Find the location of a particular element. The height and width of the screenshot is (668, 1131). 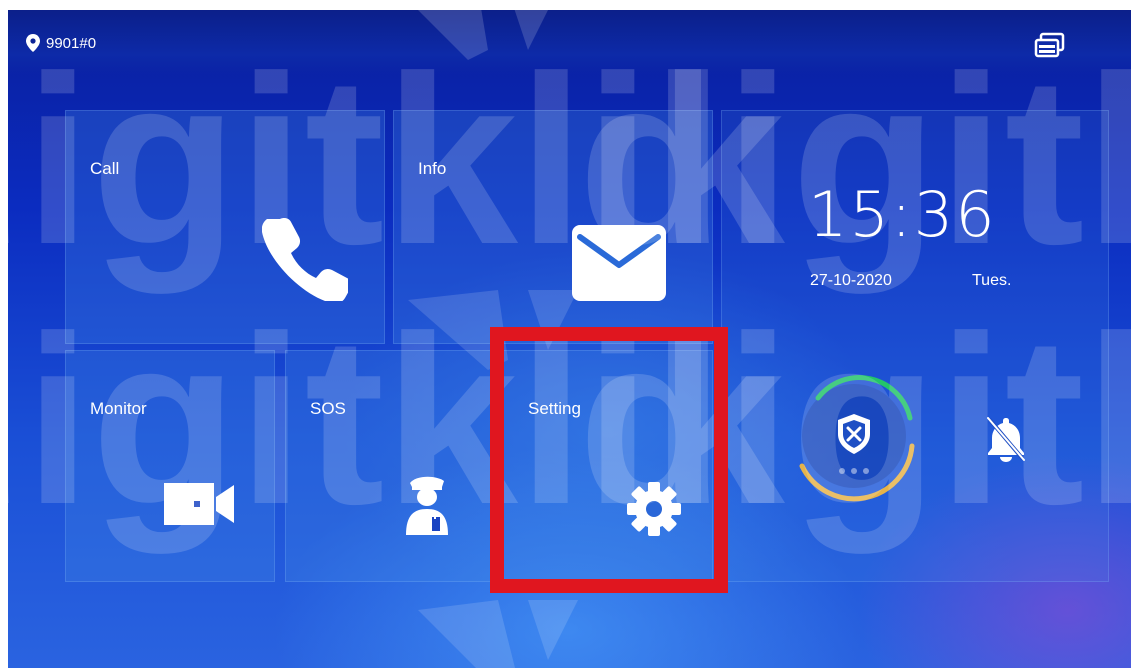

clock-day: Tues. is located at coordinates (992, 280).